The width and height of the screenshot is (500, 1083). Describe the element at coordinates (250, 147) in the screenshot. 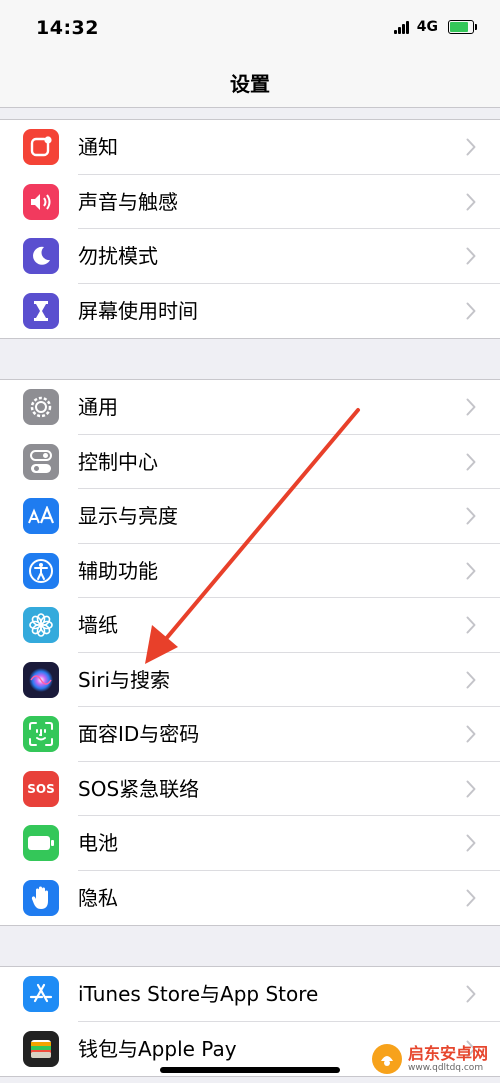

I see `settings-row-notifications: 通知` at that location.